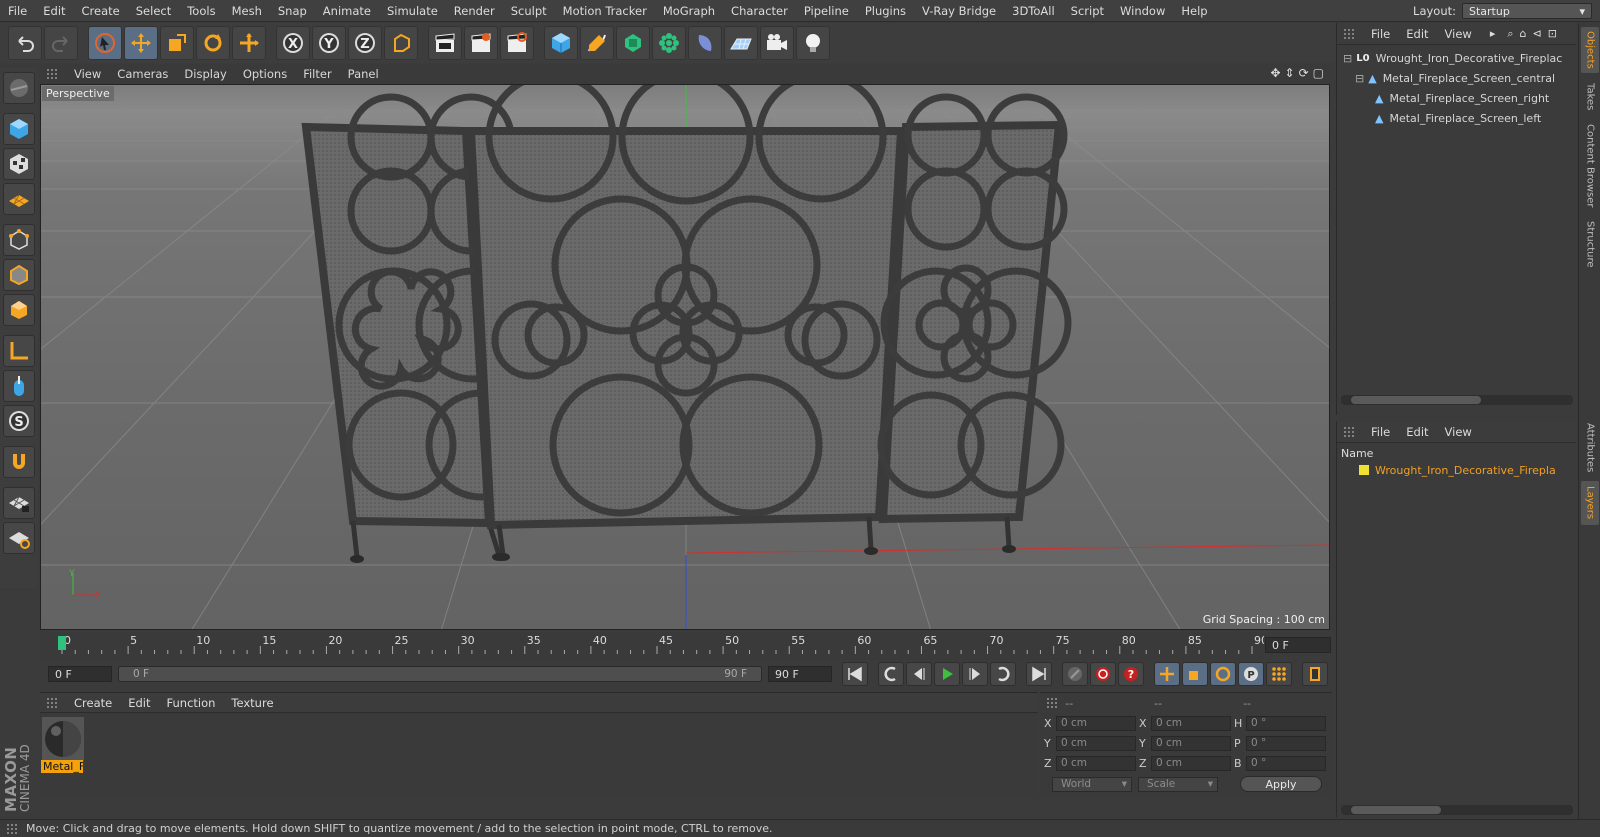 The width and height of the screenshot is (1600, 837). I want to click on coordinate-system-button, so click(401, 43).